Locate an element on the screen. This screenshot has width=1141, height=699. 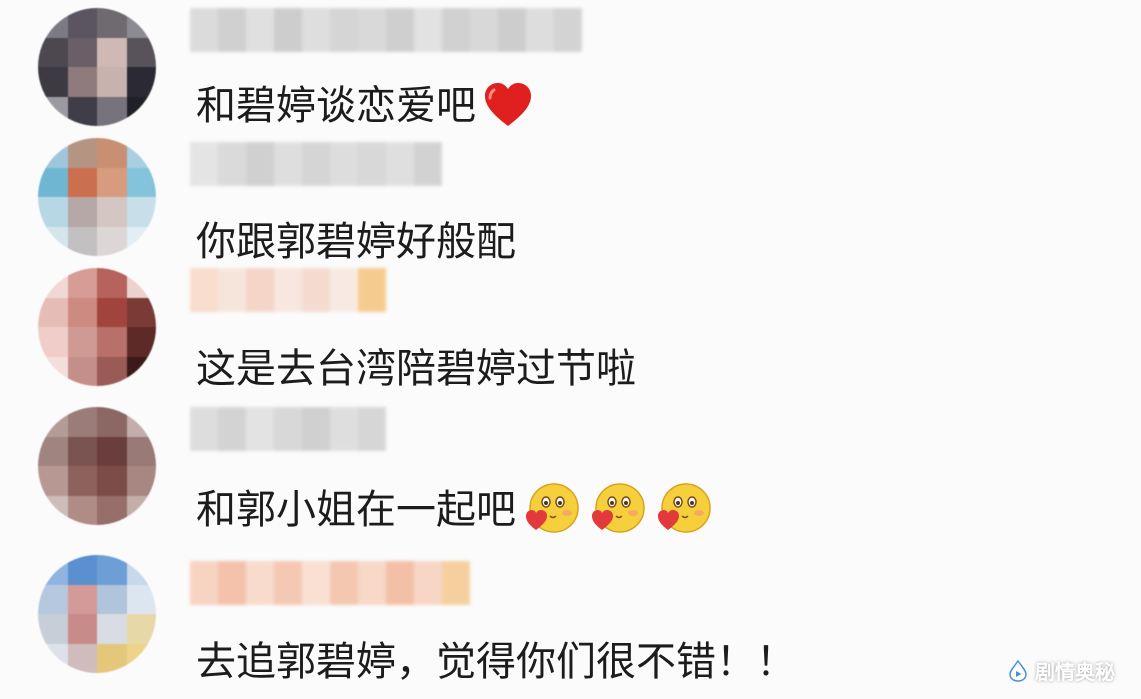
comment-text-content: 这是去台湾陪碧婷过节啦 is located at coordinates (416, 369).